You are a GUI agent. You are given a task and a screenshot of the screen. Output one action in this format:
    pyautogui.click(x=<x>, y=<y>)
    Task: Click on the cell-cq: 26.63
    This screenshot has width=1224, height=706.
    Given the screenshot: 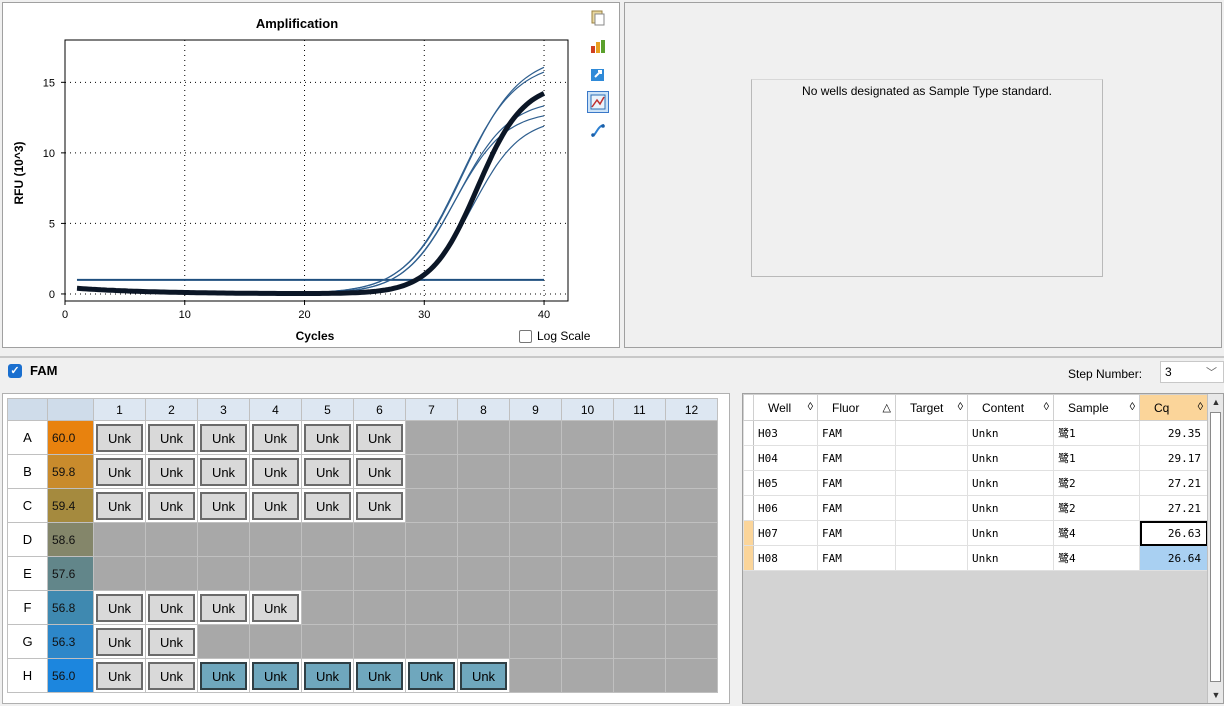 What is the action you would take?
    pyautogui.click(x=1173, y=533)
    